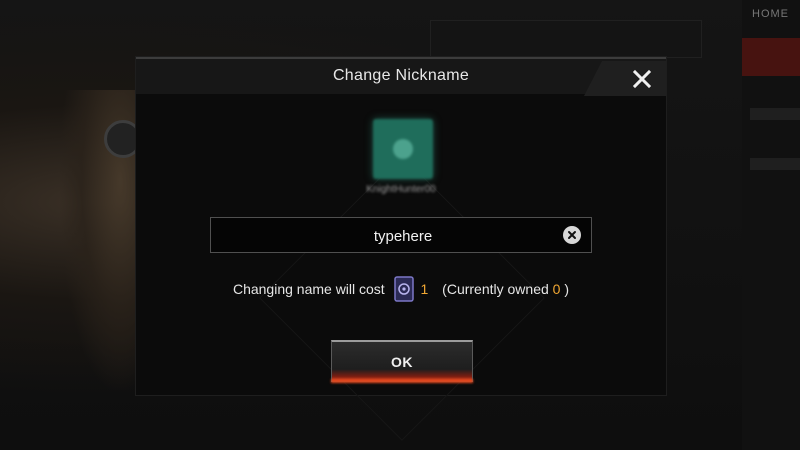  I want to click on cost-amount: 1, so click(424, 289).